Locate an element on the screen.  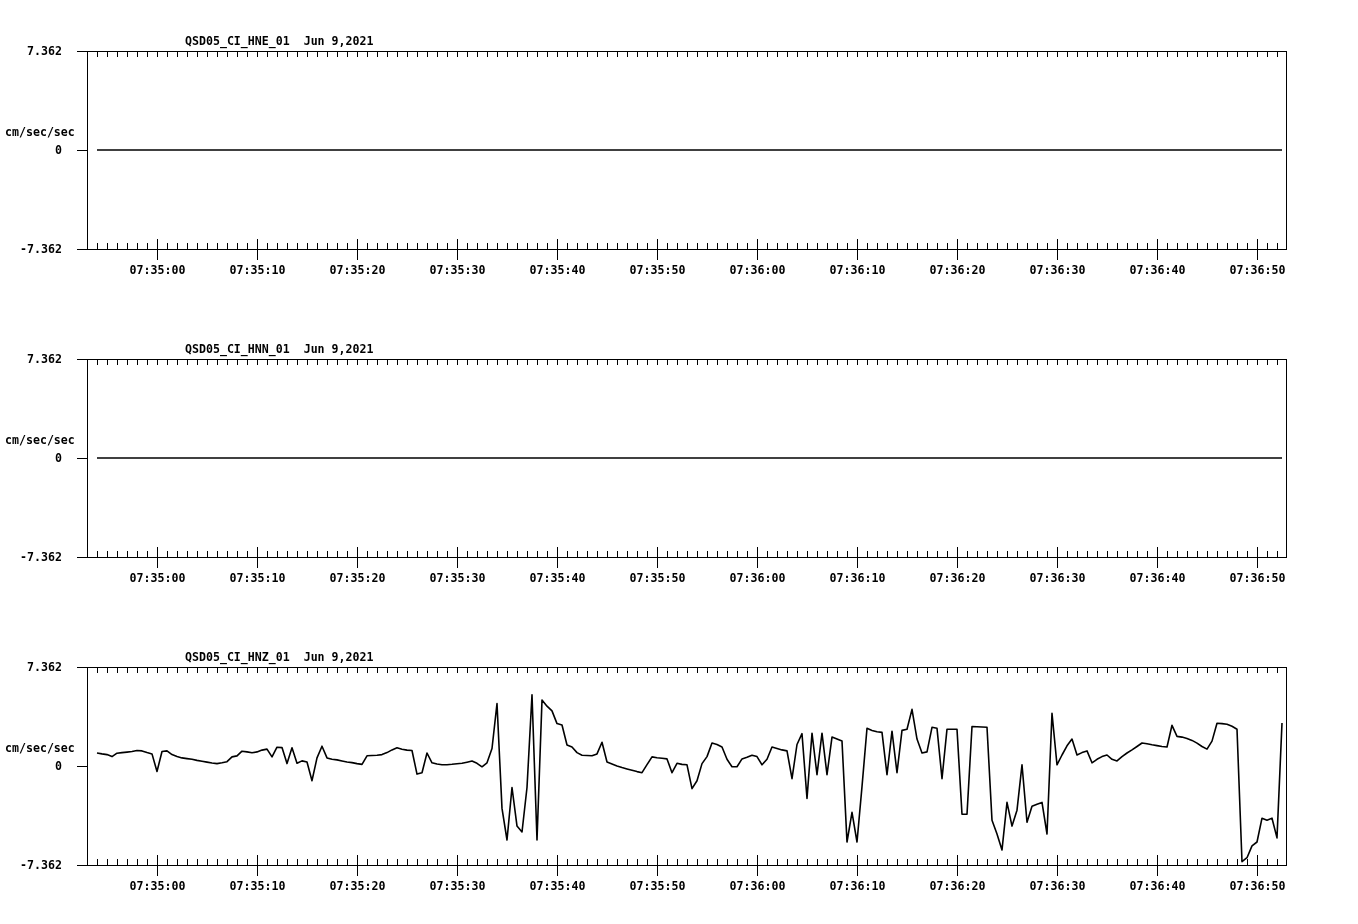
chart-title: QSD05_CI_HNE_01 Jun 9,2021 is located at coordinates (279, 41).